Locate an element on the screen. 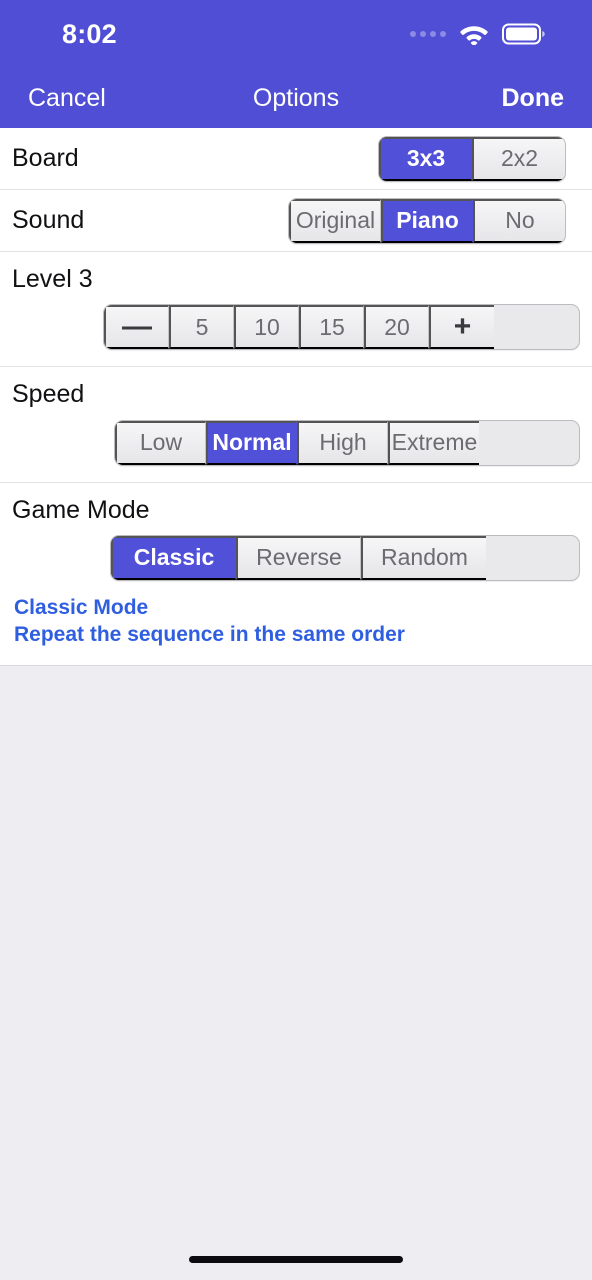  speed-option-low: Low is located at coordinates (160, 442).